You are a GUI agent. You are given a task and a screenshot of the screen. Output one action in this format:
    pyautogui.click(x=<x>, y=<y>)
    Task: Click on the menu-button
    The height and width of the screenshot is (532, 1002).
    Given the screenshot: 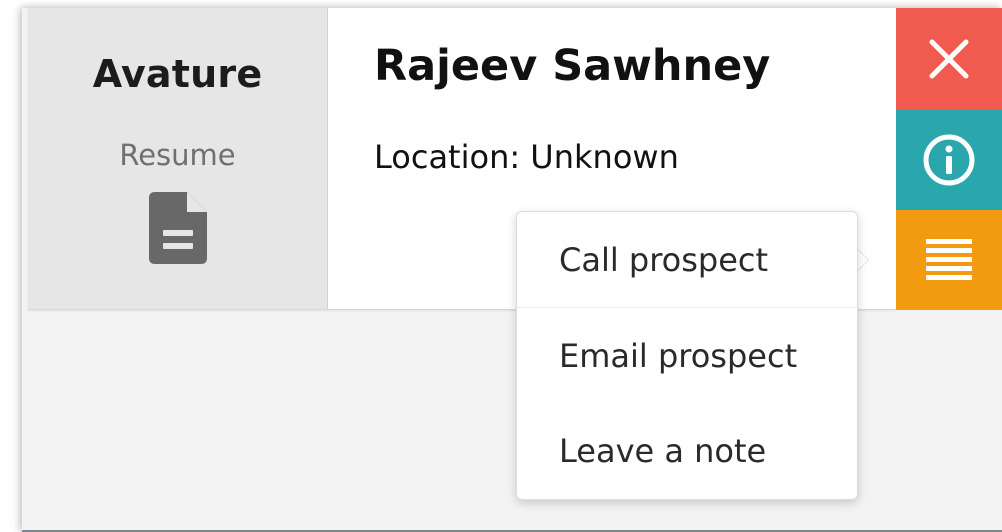 What is the action you would take?
    pyautogui.click(x=949, y=260)
    